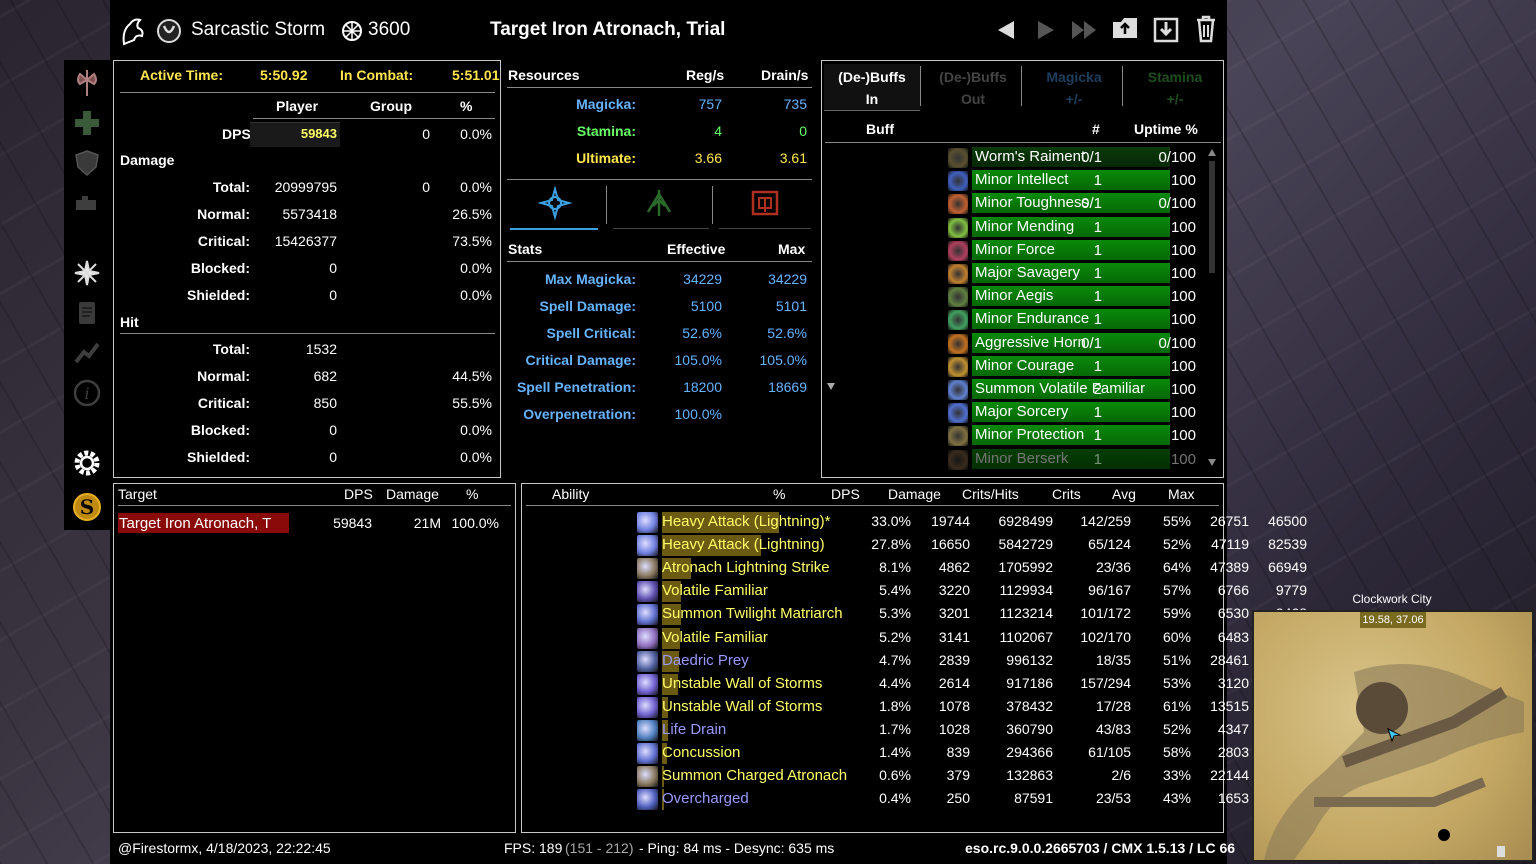  What do you see at coordinates (87, 507) in the screenshot?
I see `gold-s-emblem-icon: S` at bounding box center [87, 507].